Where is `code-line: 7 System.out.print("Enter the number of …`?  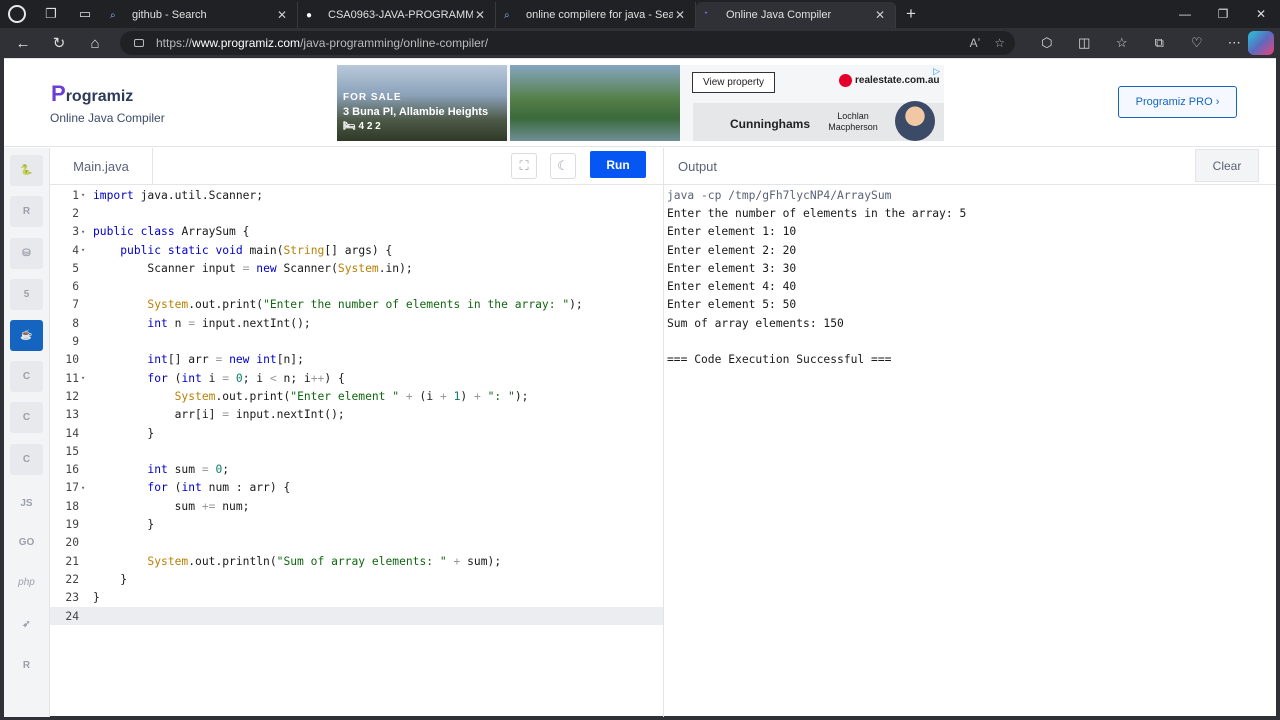
code-line: 7 System.out.print("Enter the number of … is located at coordinates (356, 305).